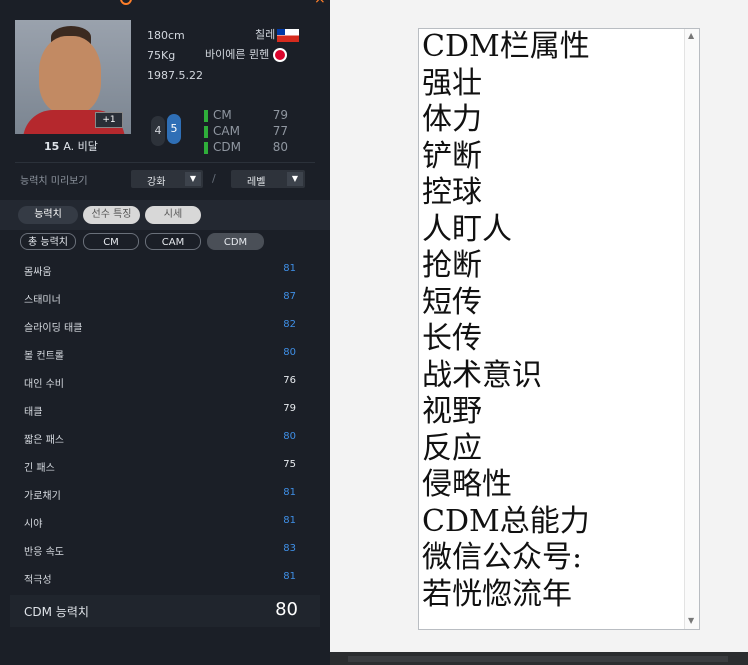 The height and width of the screenshot is (665, 748). I want to click on position-label: CAM, so click(226, 131).